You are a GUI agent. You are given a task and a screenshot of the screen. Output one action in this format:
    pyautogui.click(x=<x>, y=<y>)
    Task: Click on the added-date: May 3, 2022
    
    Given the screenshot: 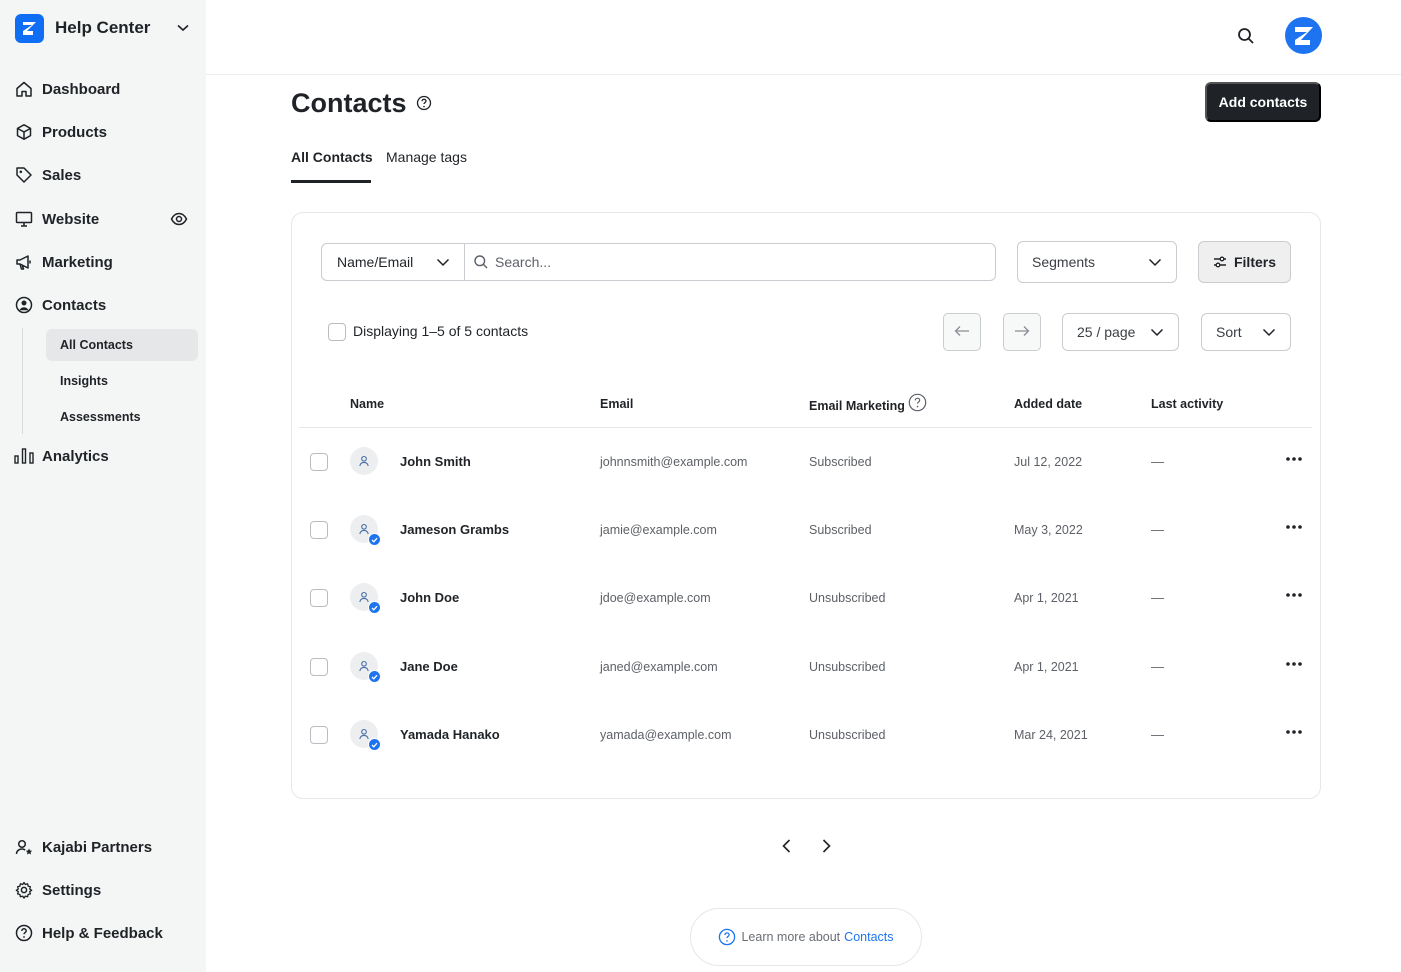 What is the action you would take?
    pyautogui.click(x=1048, y=530)
    